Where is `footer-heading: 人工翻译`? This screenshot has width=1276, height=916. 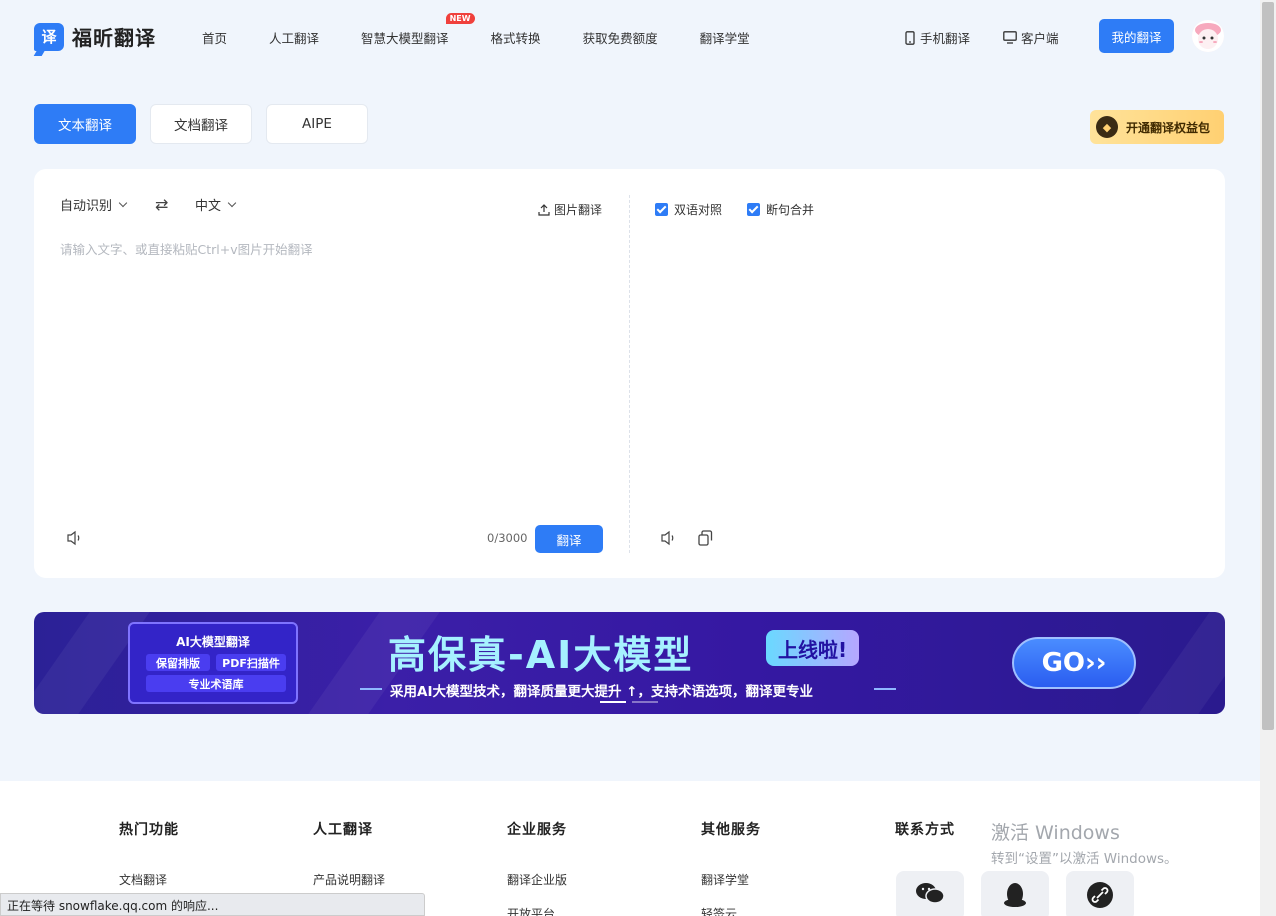 footer-heading: 人工翻译 is located at coordinates (343, 830).